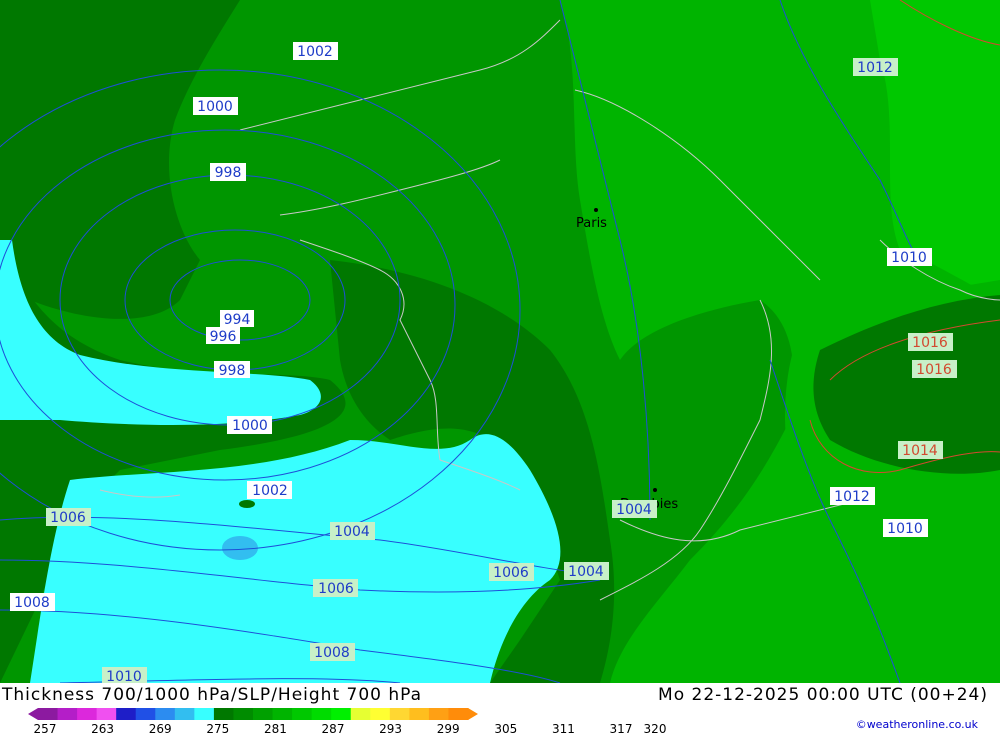 Image resolution: width=1000 pixels, height=736 pixels. Describe the element at coordinates (655, 490) in the screenshot. I see `dourbies-marker` at that location.